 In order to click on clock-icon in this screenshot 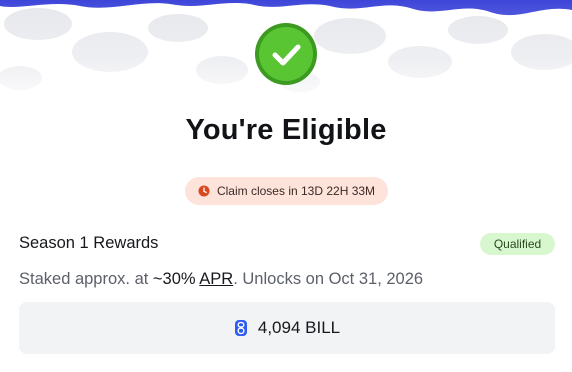, I will do `click(204, 191)`.